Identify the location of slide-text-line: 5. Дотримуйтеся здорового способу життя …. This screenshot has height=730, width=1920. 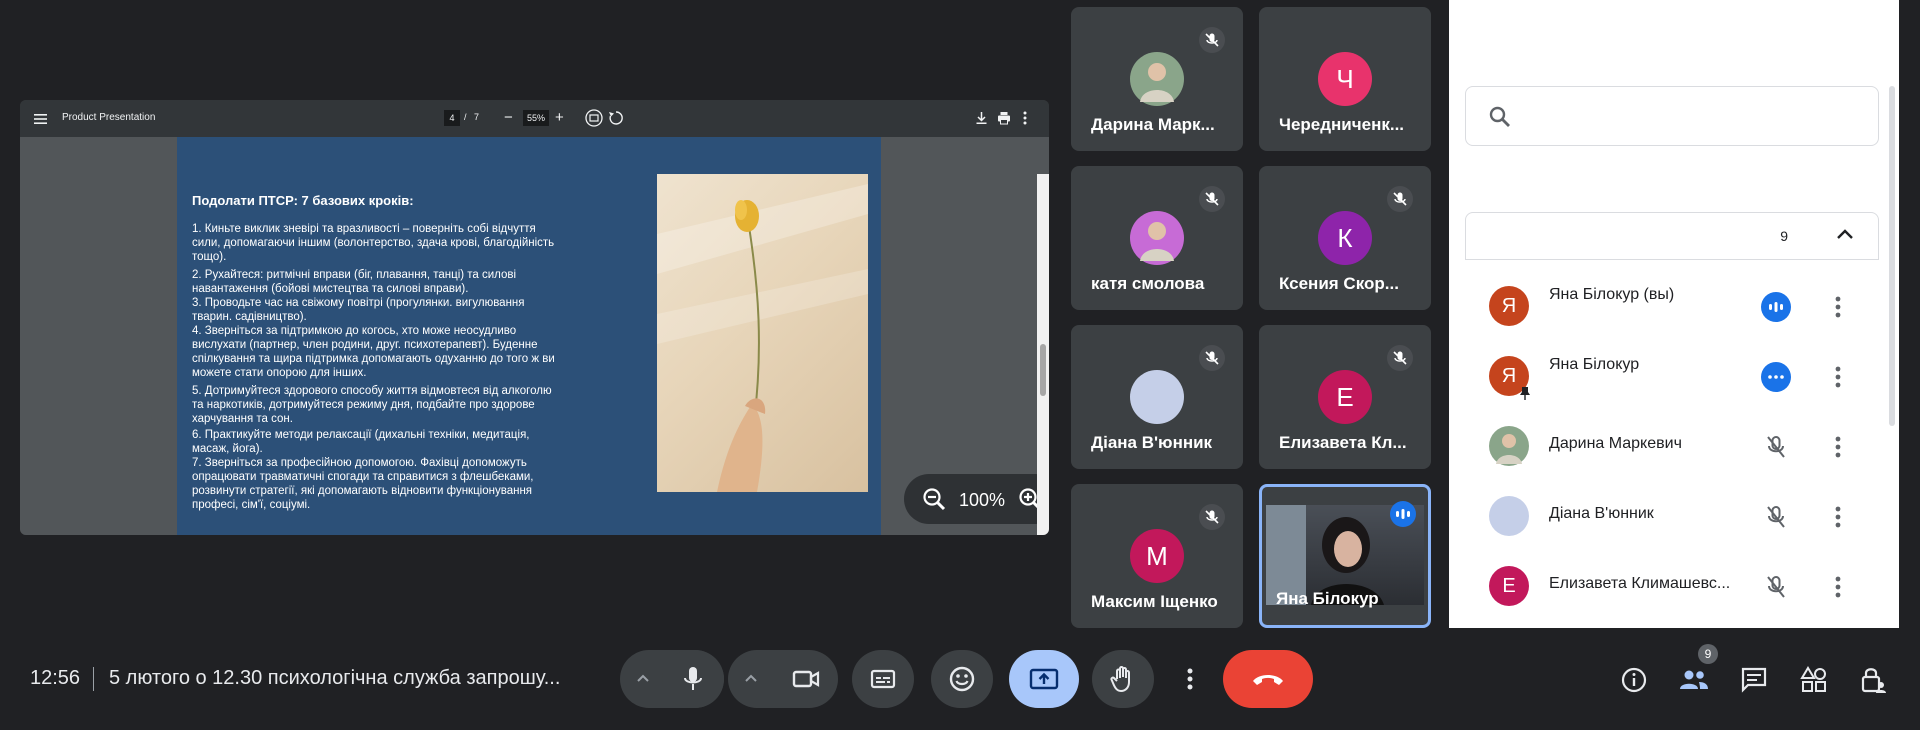
(372, 391).